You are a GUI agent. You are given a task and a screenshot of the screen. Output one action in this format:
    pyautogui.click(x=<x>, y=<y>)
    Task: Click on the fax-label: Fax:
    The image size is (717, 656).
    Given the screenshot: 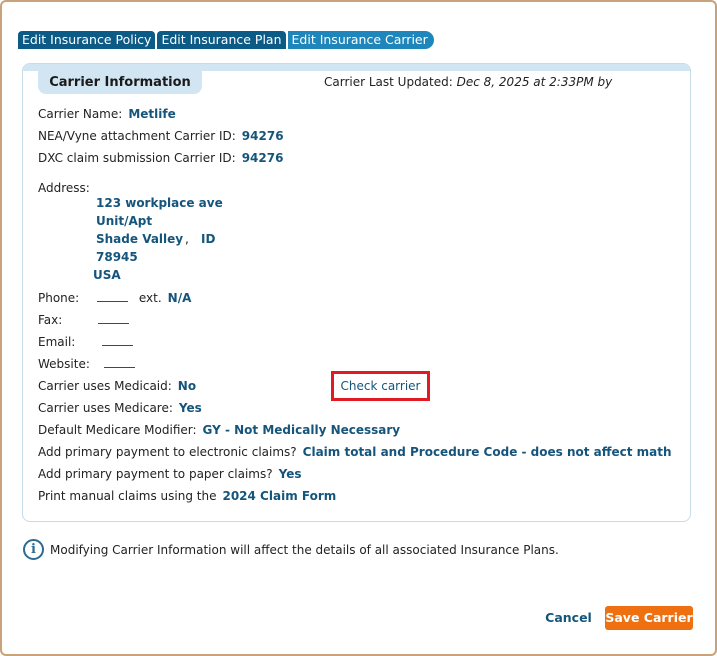 What is the action you would take?
    pyautogui.click(x=50, y=320)
    